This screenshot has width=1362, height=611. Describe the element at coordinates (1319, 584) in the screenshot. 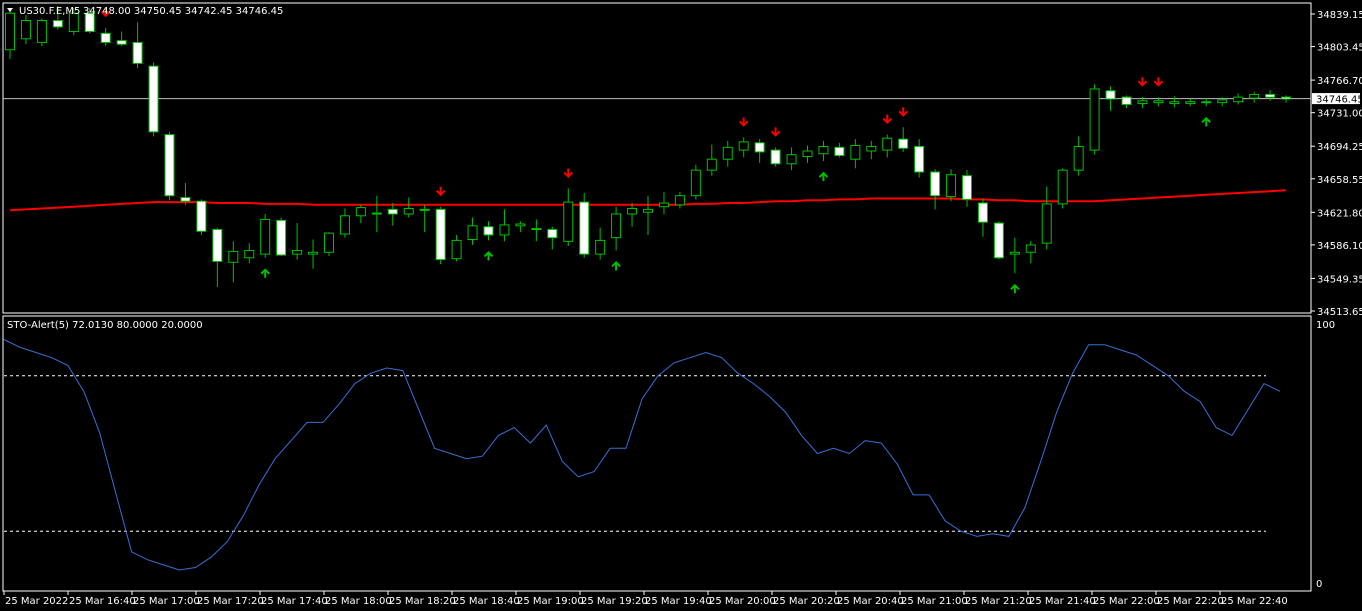

I see `indicator-tick-label: 0` at that location.